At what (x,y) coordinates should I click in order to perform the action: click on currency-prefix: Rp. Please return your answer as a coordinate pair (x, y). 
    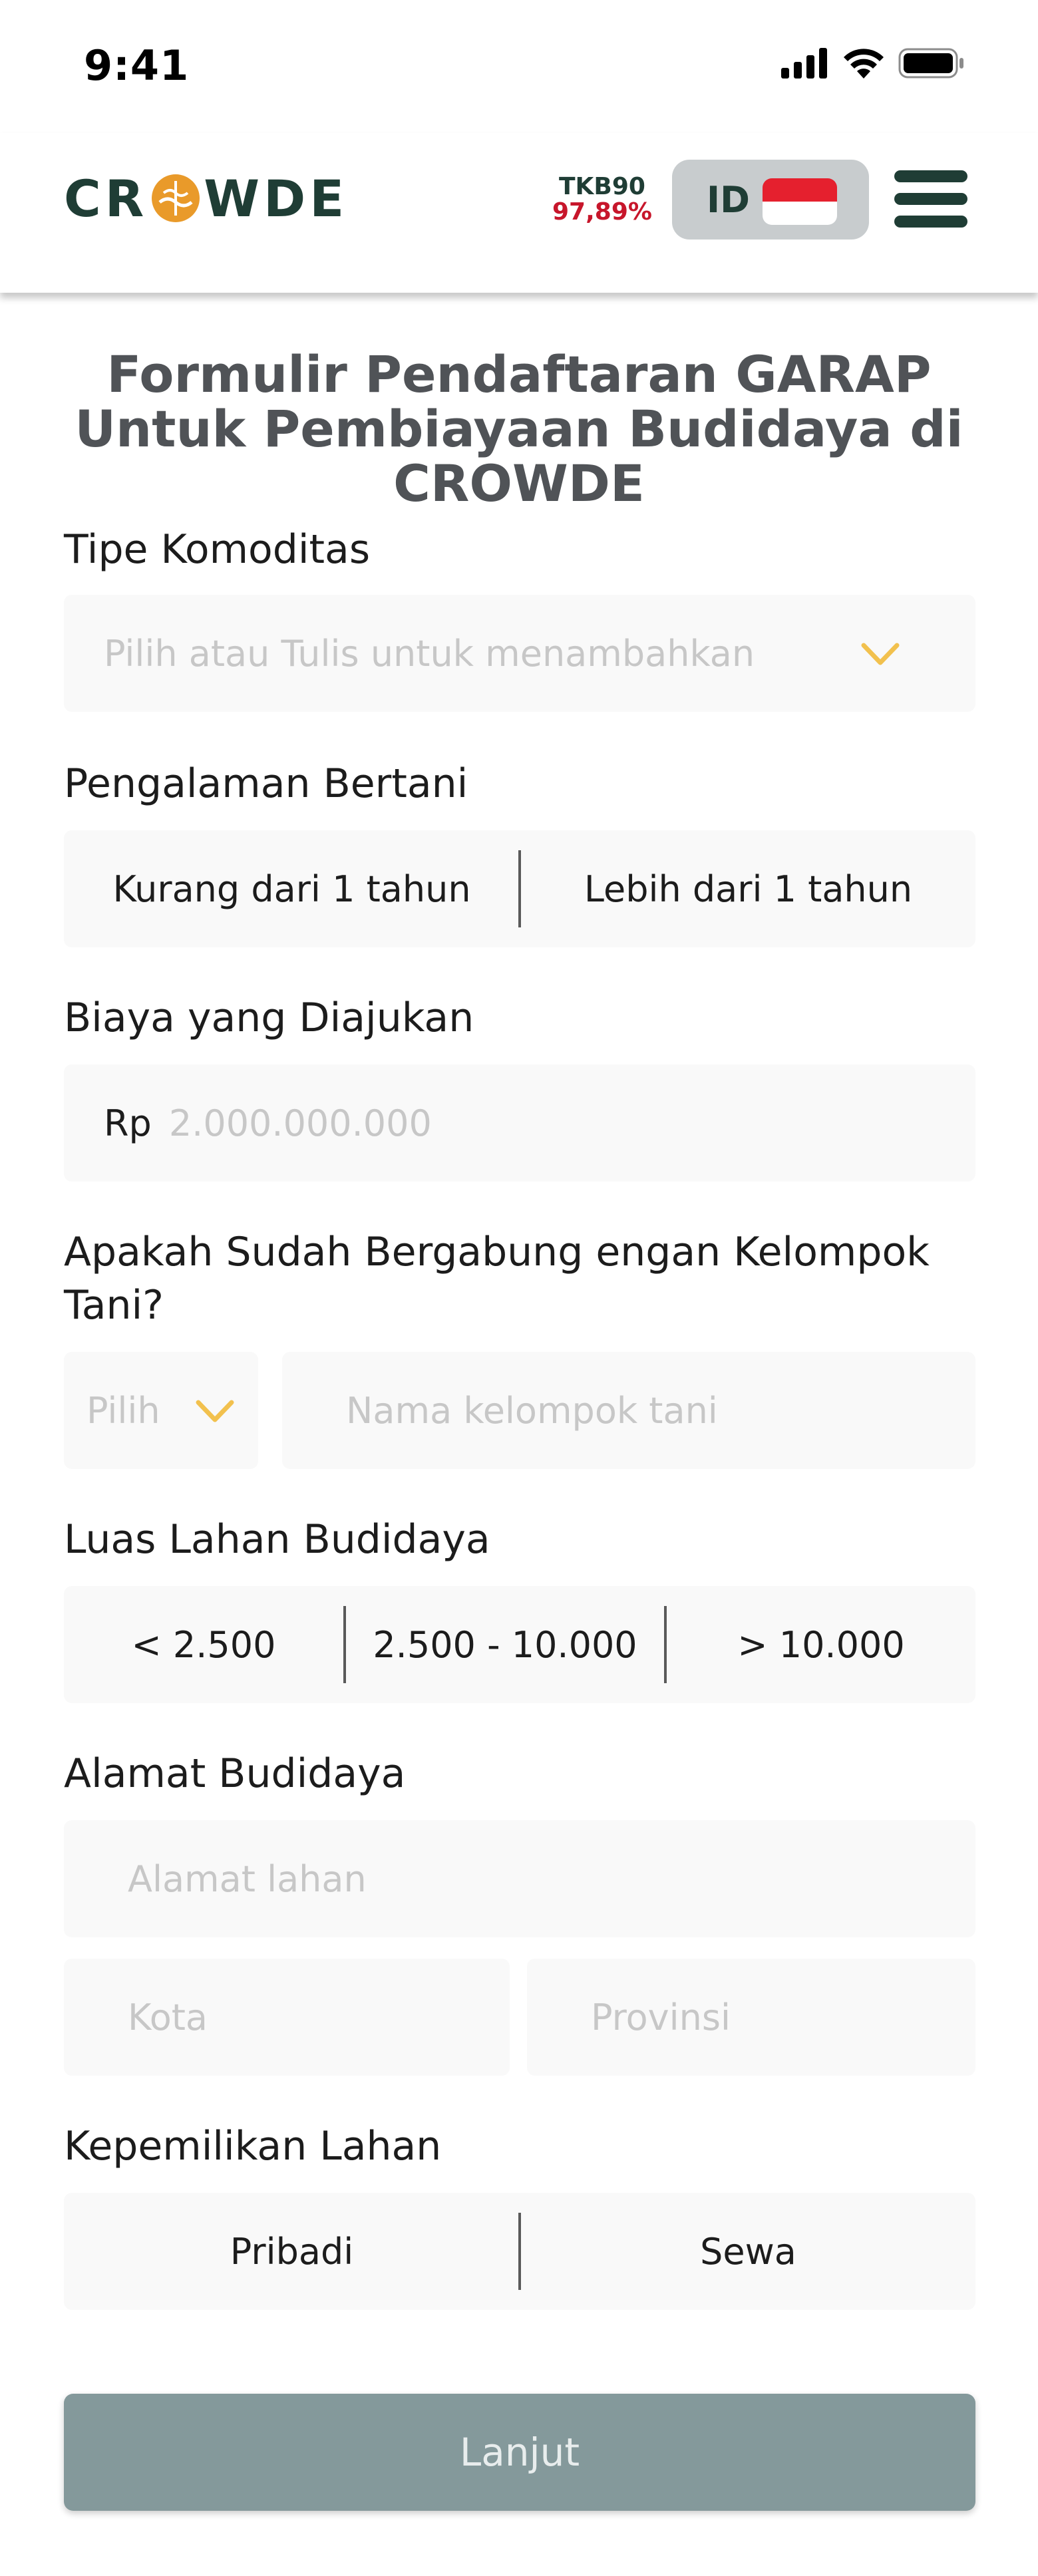
    Looking at the image, I should click on (128, 1123).